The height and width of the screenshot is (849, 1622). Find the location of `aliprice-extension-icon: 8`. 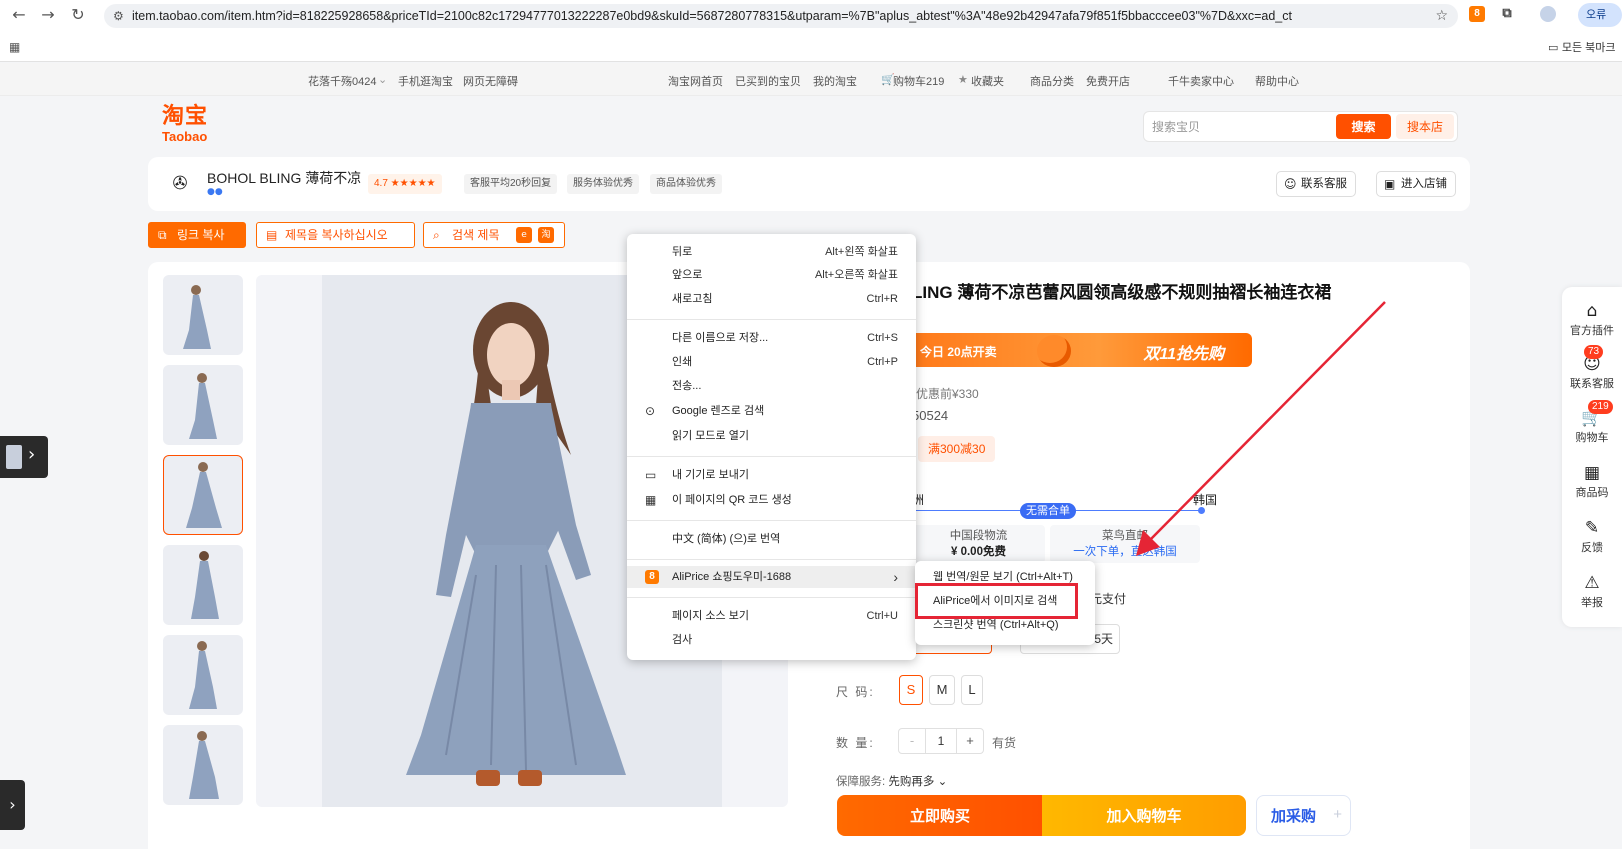

aliprice-extension-icon: 8 is located at coordinates (1477, 14).